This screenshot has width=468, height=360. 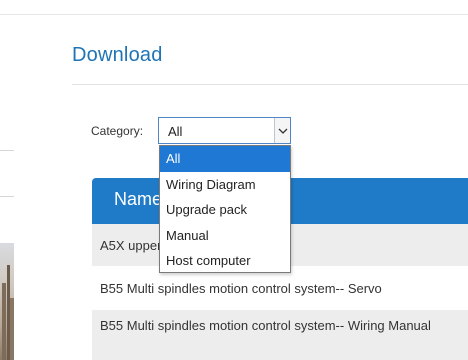 What do you see at coordinates (225, 236) in the screenshot?
I see `category-option-manual: Manual` at bounding box center [225, 236].